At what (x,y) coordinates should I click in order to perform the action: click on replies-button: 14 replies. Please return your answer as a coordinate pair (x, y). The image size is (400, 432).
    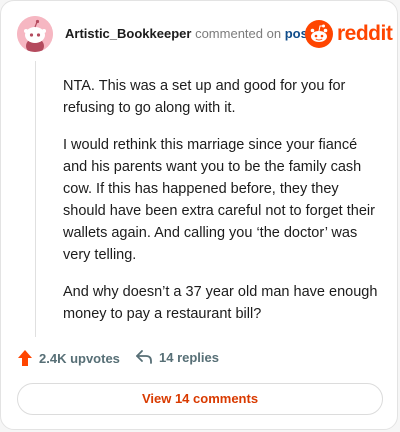
    Looking at the image, I should click on (177, 357).